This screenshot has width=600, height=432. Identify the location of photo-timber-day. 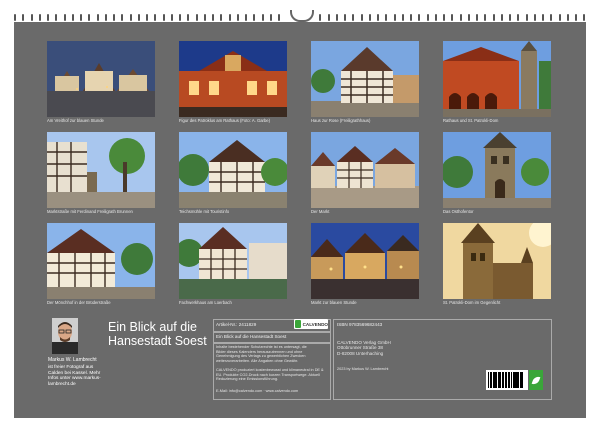
(365, 79).